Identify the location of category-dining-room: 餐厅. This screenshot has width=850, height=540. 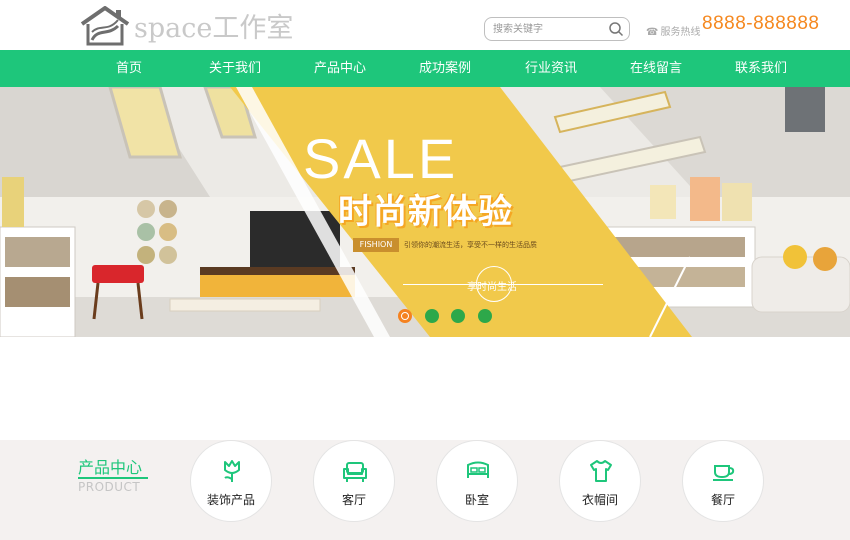
(723, 481).